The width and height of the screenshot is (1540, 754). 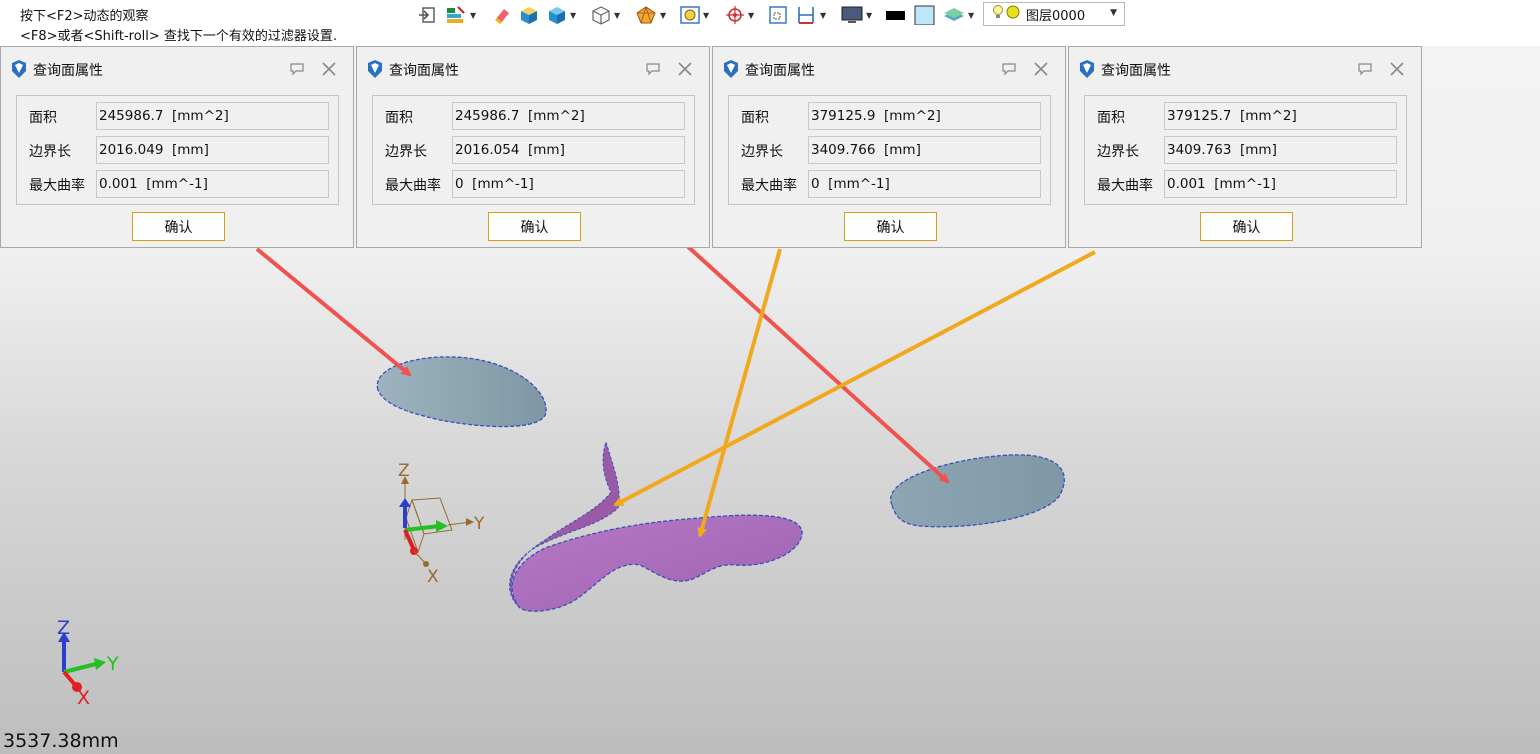 I want to click on world-axes, so click(x=82, y=662).